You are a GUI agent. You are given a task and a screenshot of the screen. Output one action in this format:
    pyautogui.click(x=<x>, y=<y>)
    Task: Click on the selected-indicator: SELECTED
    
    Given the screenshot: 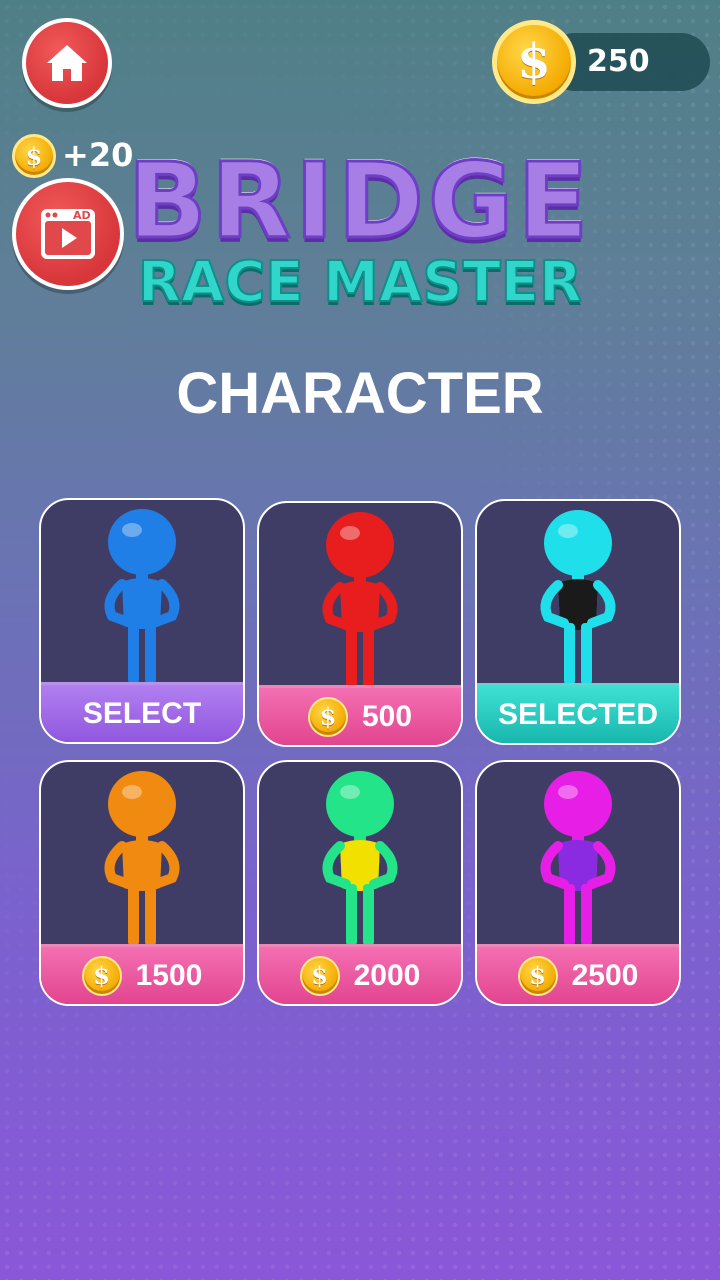 What is the action you would take?
    pyautogui.click(x=578, y=713)
    